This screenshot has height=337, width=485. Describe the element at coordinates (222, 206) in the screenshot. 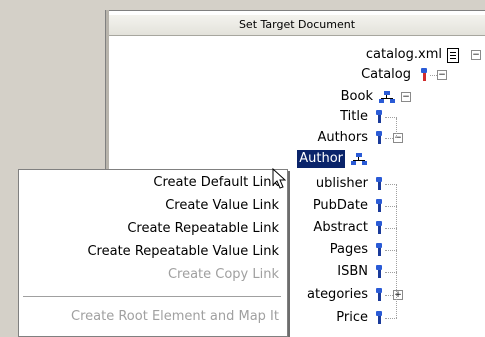

I see `menu-item-create-value-link: Create Value Link` at that location.